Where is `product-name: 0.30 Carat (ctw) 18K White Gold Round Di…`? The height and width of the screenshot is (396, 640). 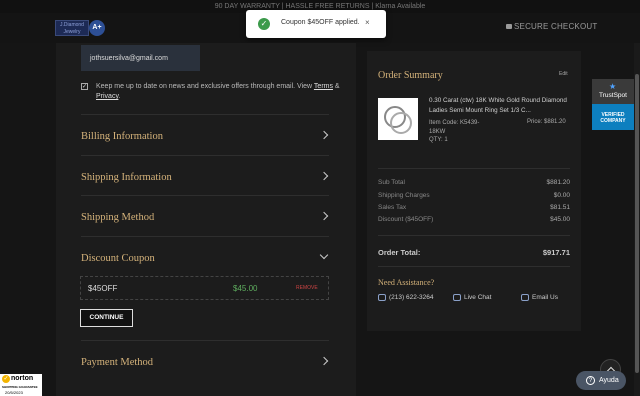 product-name: 0.30 Carat (ctw) 18K White Gold Round Di… is located at coordinates (501, 106).